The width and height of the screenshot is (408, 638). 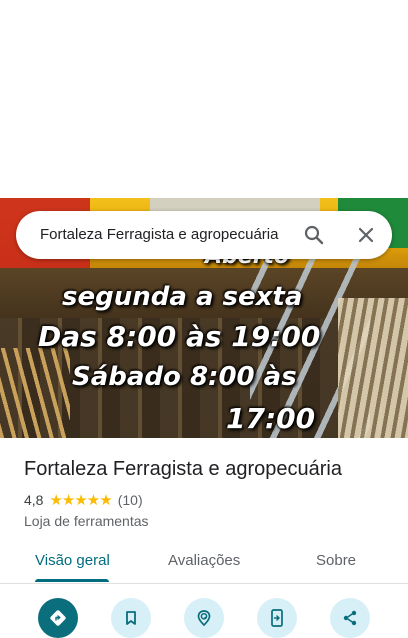 What do you see at coordinates (130, 500) in the screenshot?
I see `review-count: (10)` at bounding box center [130, 500].